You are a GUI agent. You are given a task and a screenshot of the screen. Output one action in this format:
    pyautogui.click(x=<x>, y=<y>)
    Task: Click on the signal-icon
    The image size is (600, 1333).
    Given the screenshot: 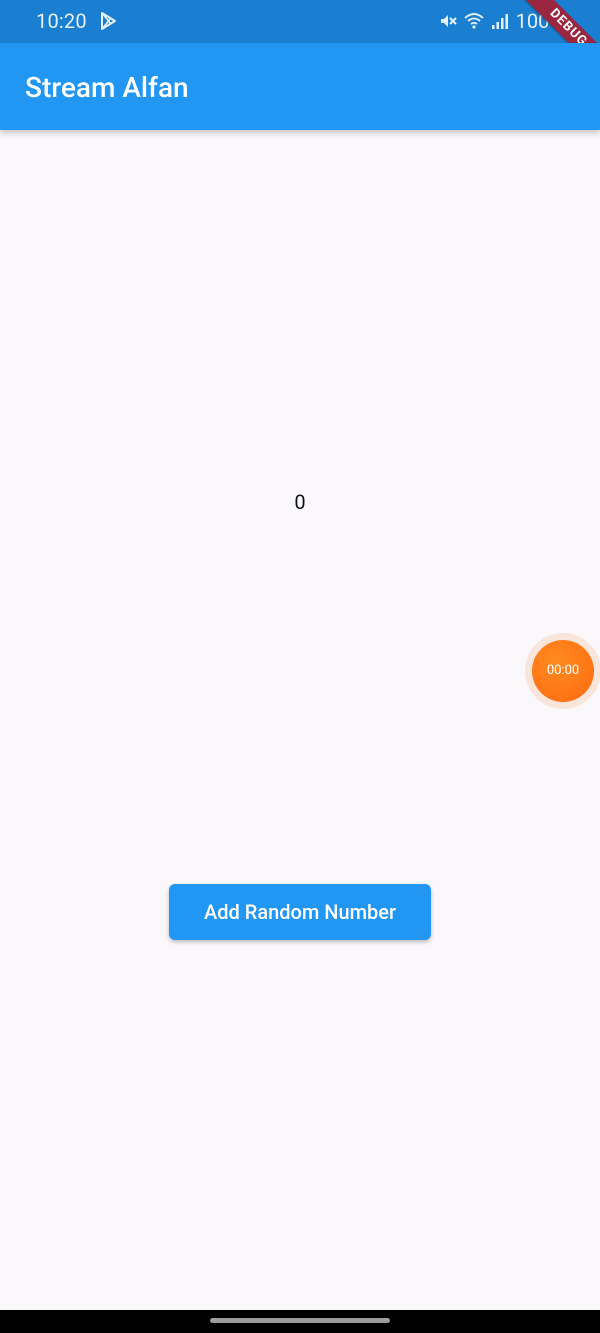 What is the action you would take?
    pyautogui.click(x=499, y=21)
    